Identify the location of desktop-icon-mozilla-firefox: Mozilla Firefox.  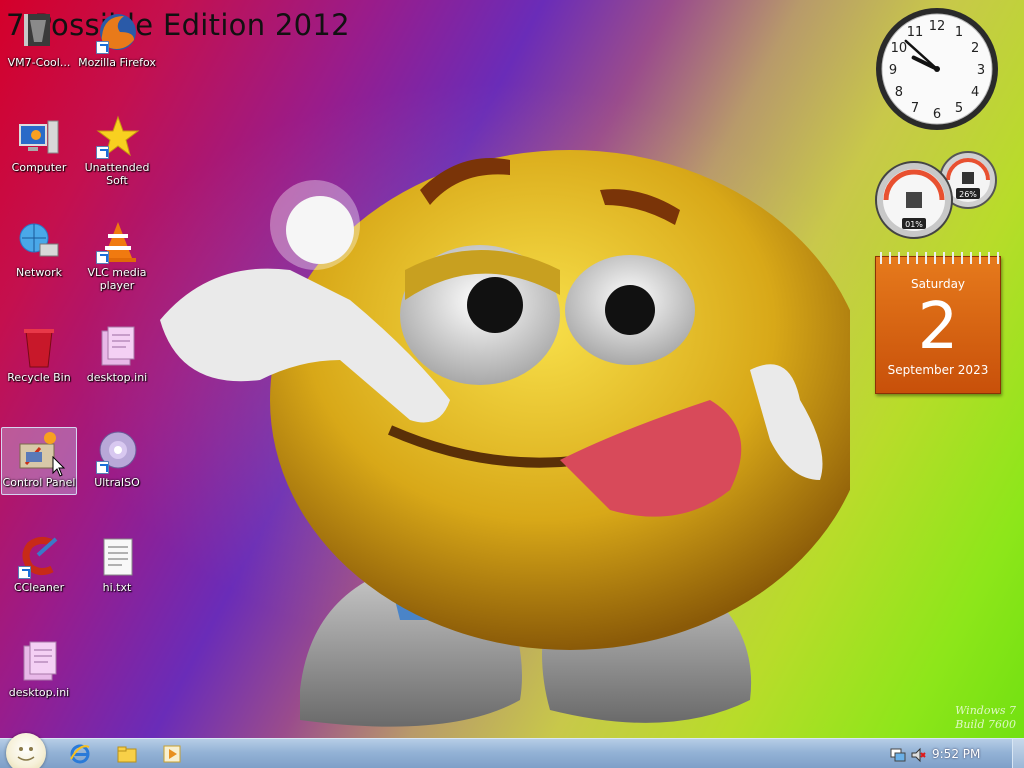
(117, 41).